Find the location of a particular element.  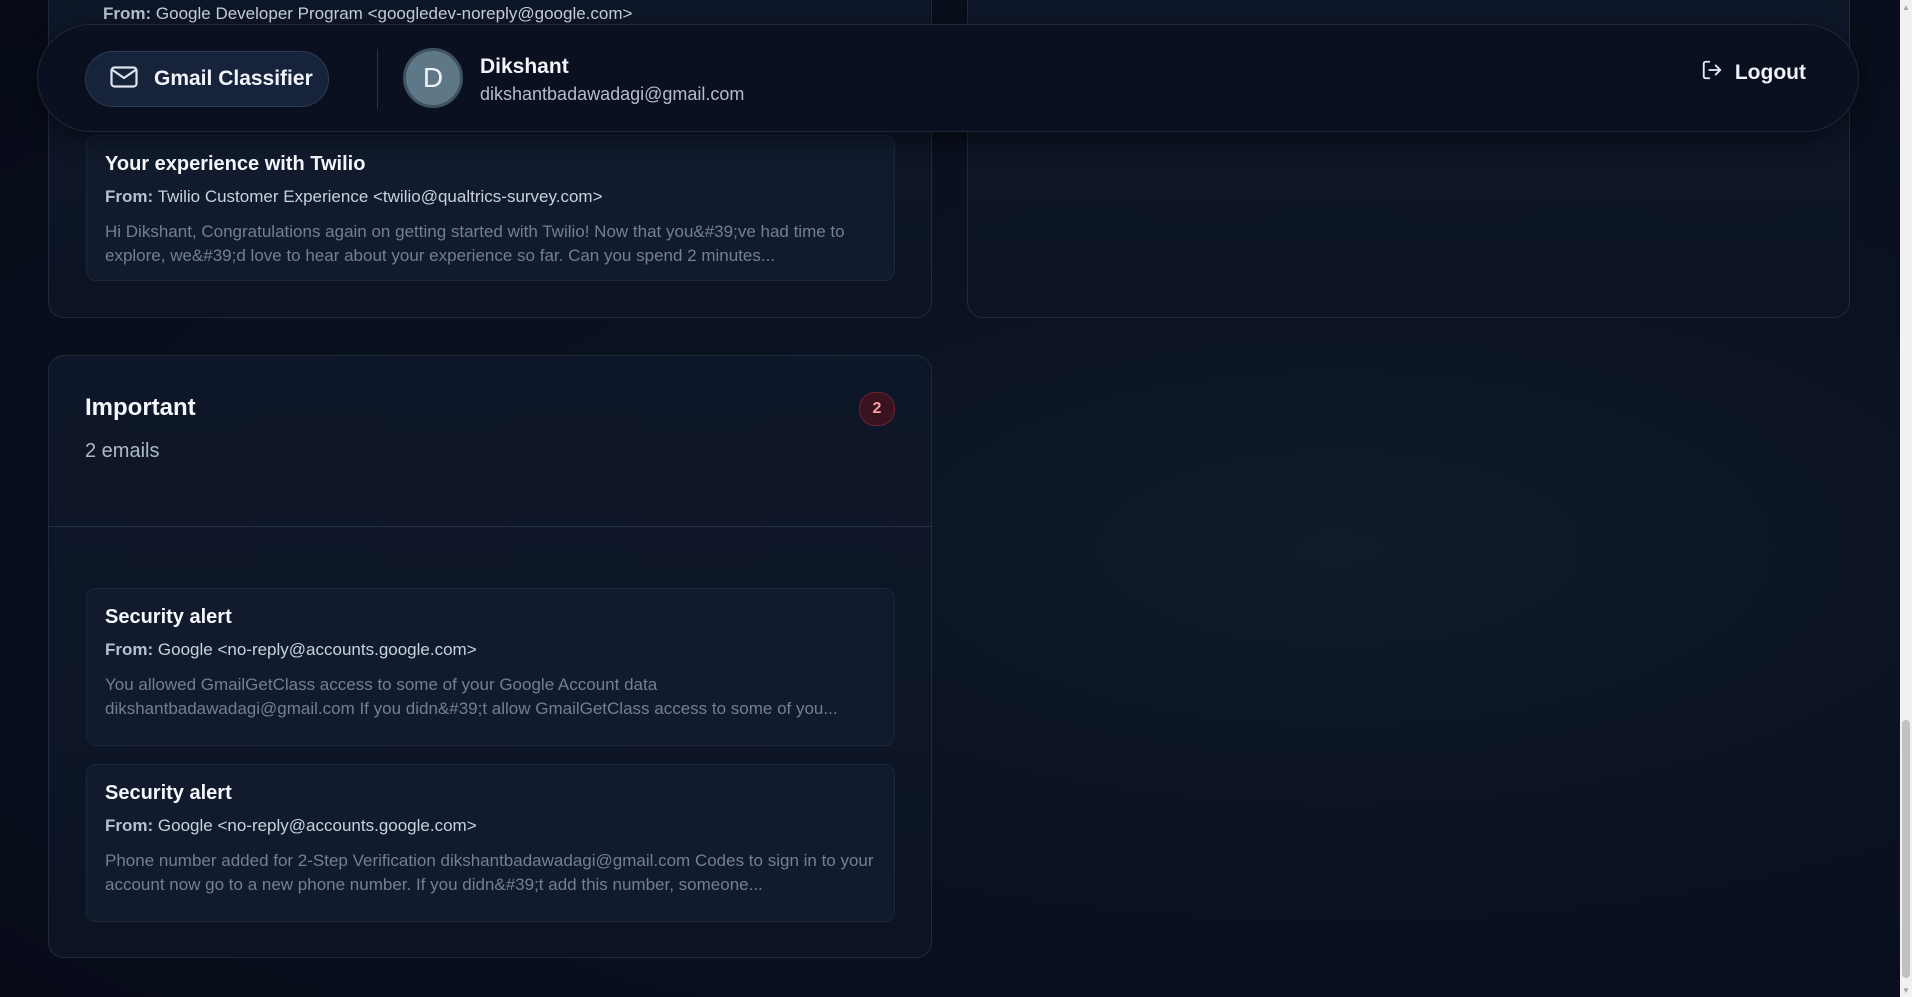

header-divider is located at coordinates (377, 79).